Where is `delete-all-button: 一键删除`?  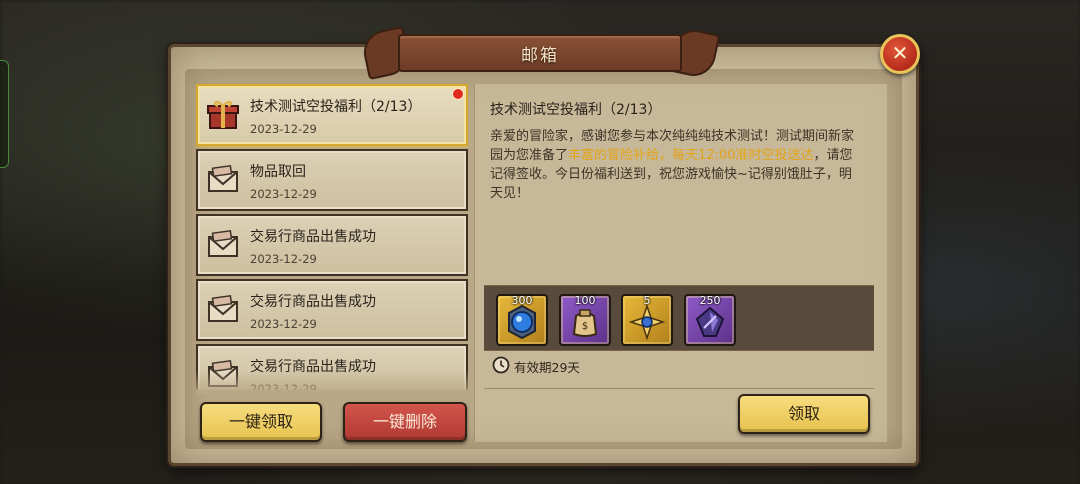
delete-all-button: 一键删除 is located at coordinates (405, 422).